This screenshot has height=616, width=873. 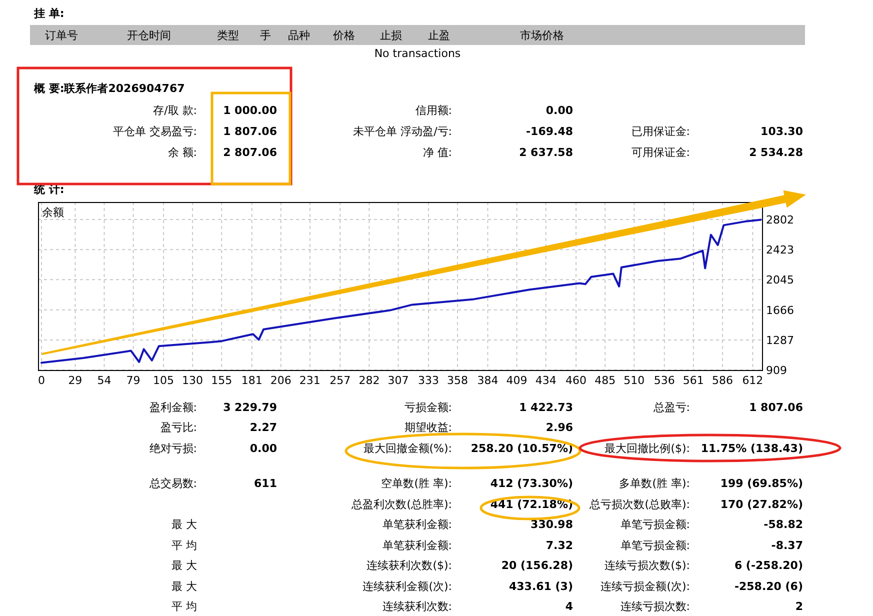 What do you see at coordinates (407, 448) in the screenshot?
I see `field-label: 最大回撤金额(%):` at bounding box center [407, 448].